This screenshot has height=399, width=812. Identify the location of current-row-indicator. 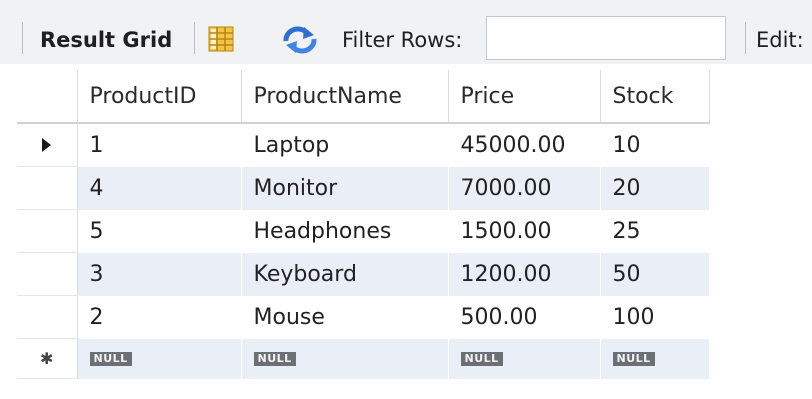
(47, 145).